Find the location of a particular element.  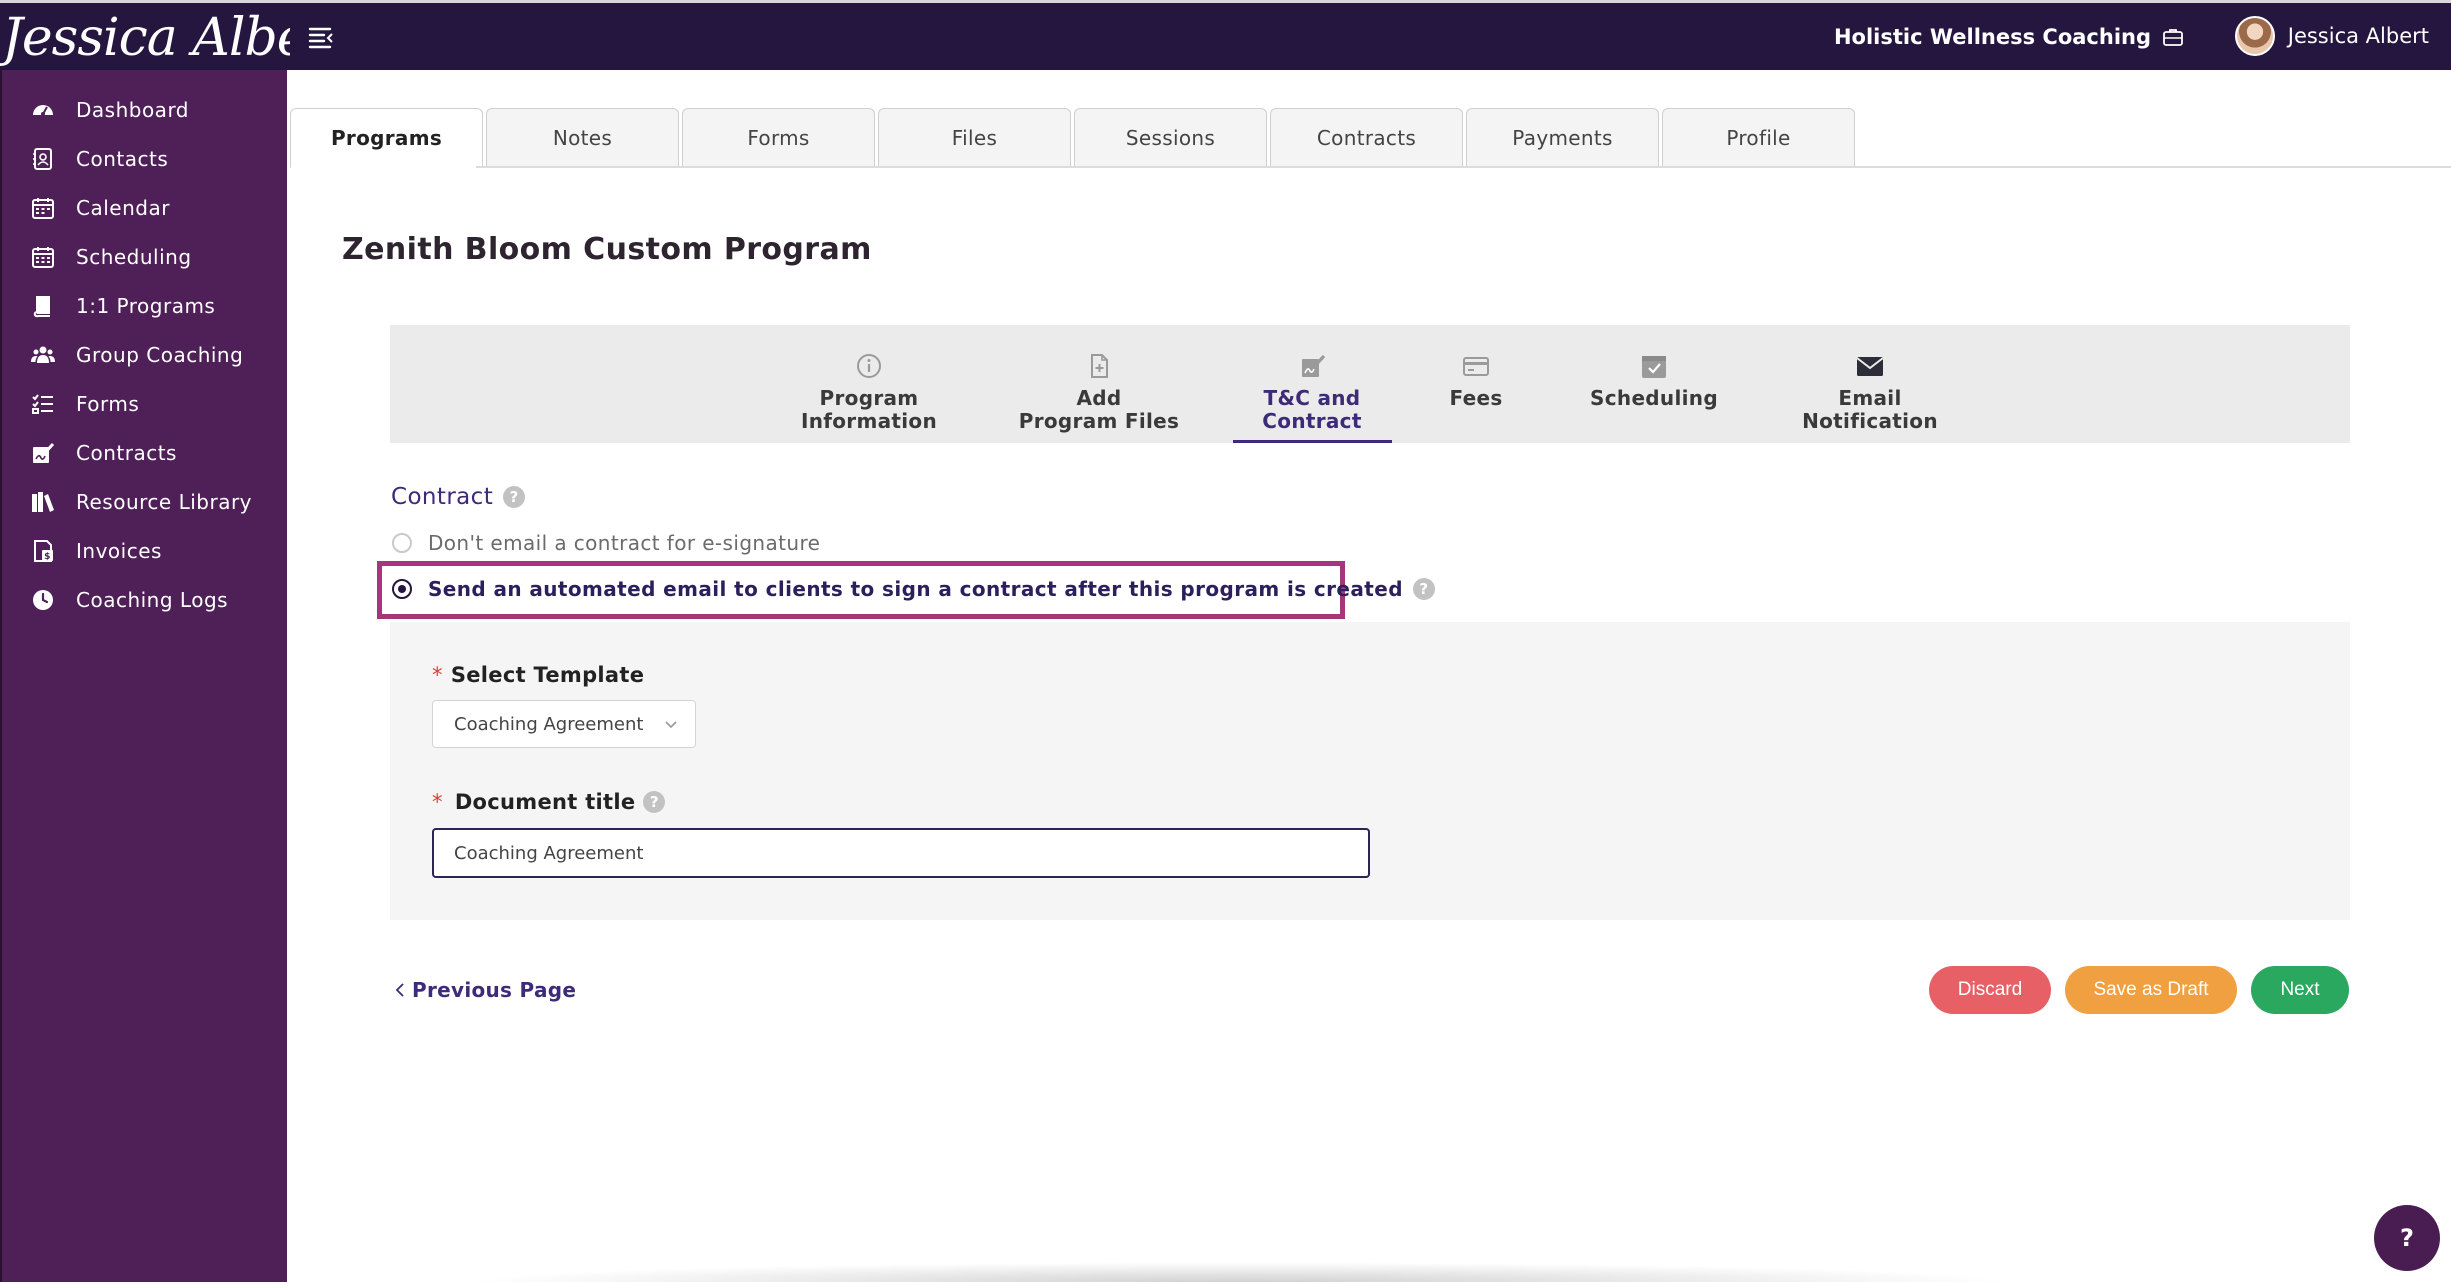

option-label: Don't email a contract for e-signature is located at coordinates (624, 543).